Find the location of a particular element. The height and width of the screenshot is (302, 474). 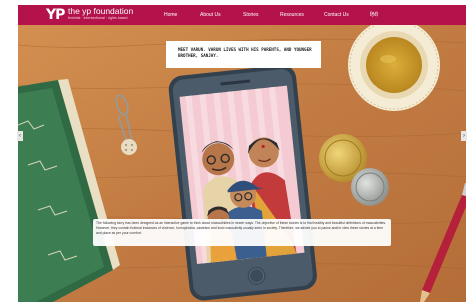

nav-contact-us: Contact Us is located at coordinates (336, 15).